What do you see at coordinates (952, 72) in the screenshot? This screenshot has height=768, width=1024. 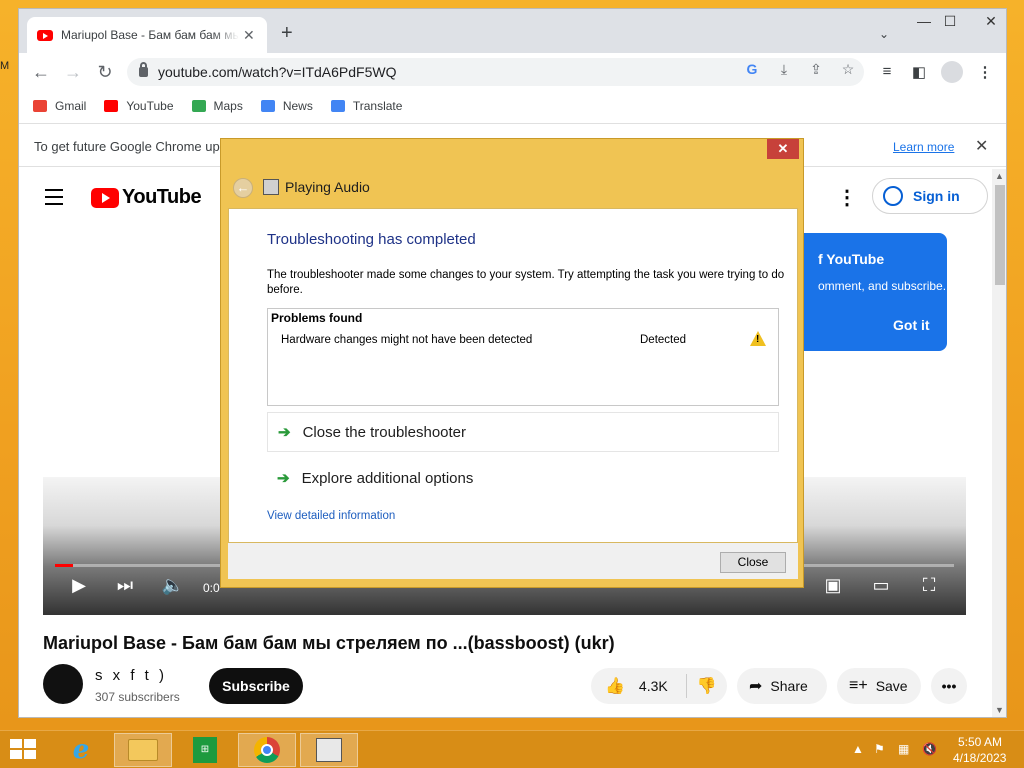 I see `profile-avatar-icon` at bounding box center [952, 72].